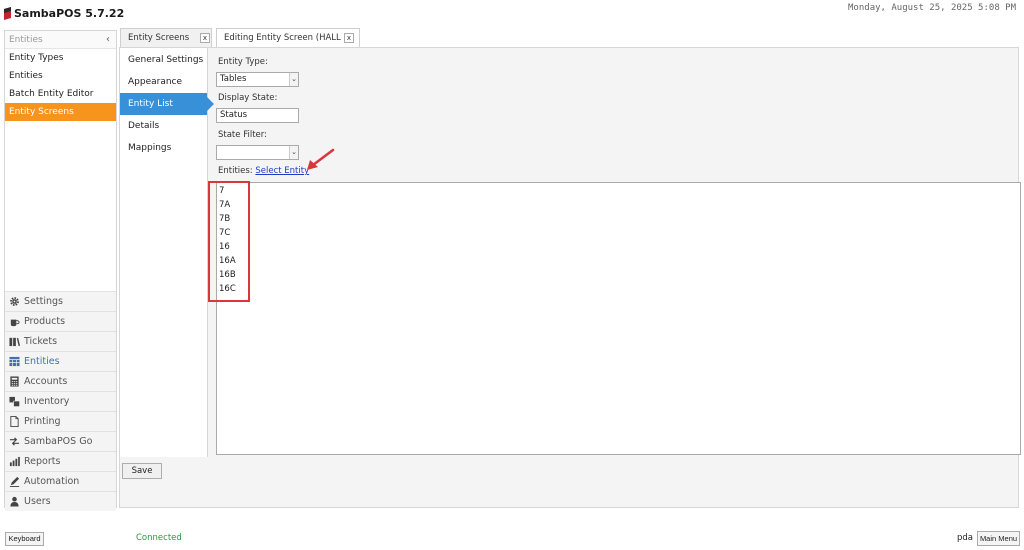 The image size is (1024, 550). What do you see at coordinates (257, 115) in the screenshot?
I see `display-state-input: Status` at bounding box center [257, 115].